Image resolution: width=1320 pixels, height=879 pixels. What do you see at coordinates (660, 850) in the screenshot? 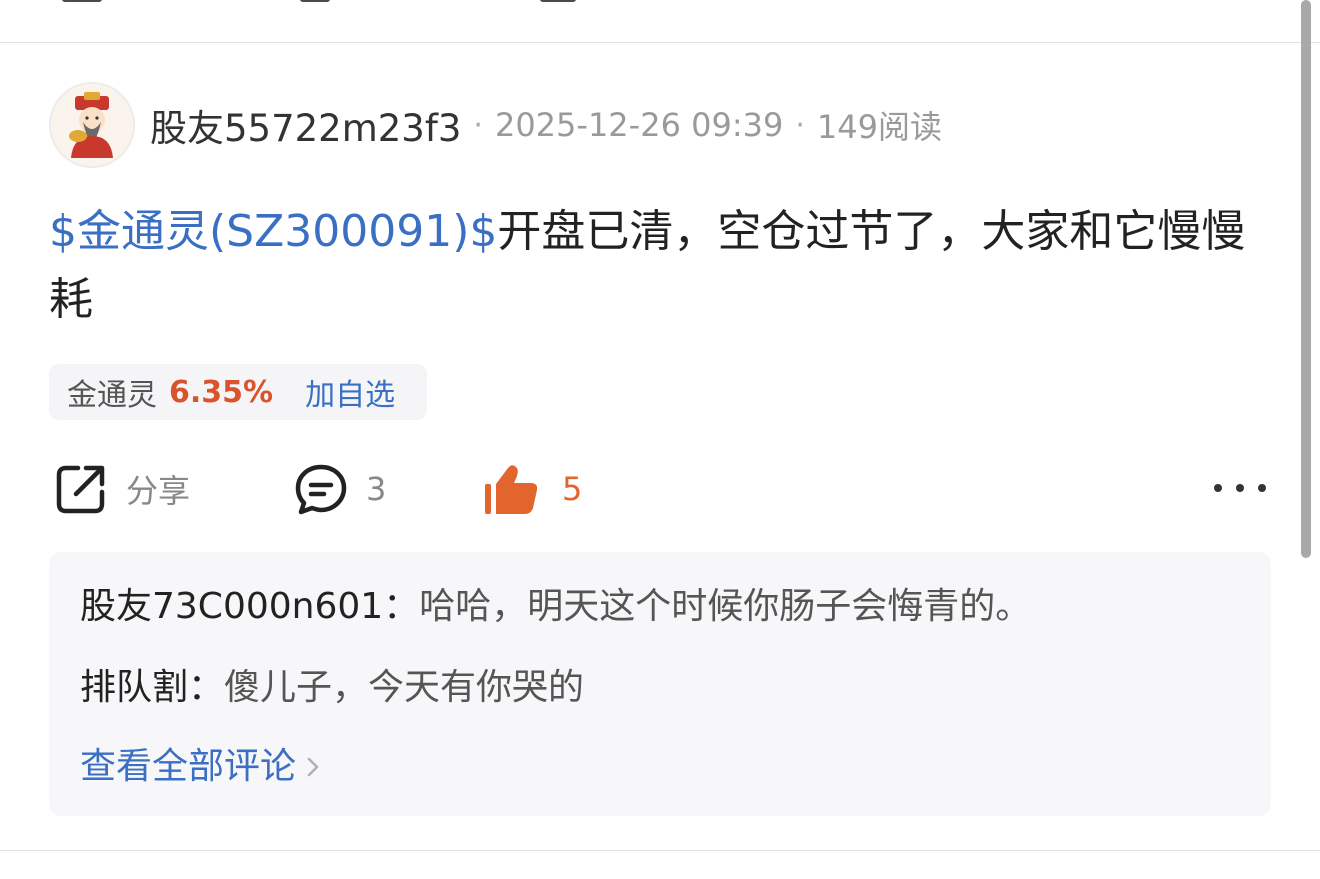
I see `bottom-divider` at bounding box center [660, 850].